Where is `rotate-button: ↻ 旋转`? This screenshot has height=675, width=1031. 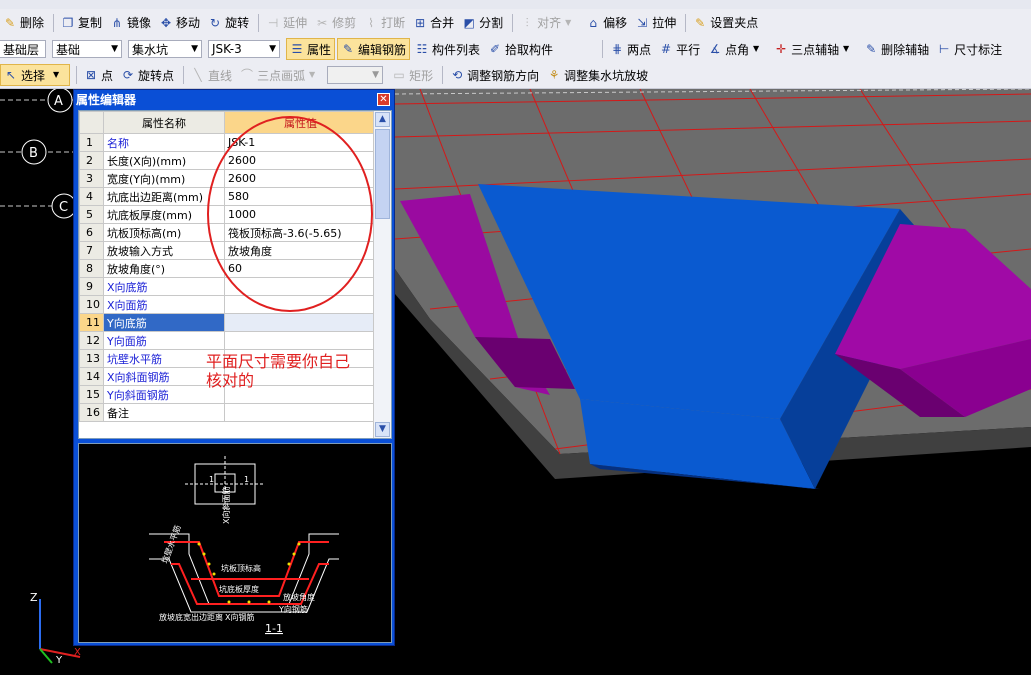
rotate-button: ↻ 旋转 is located at coordinates (228, 23).